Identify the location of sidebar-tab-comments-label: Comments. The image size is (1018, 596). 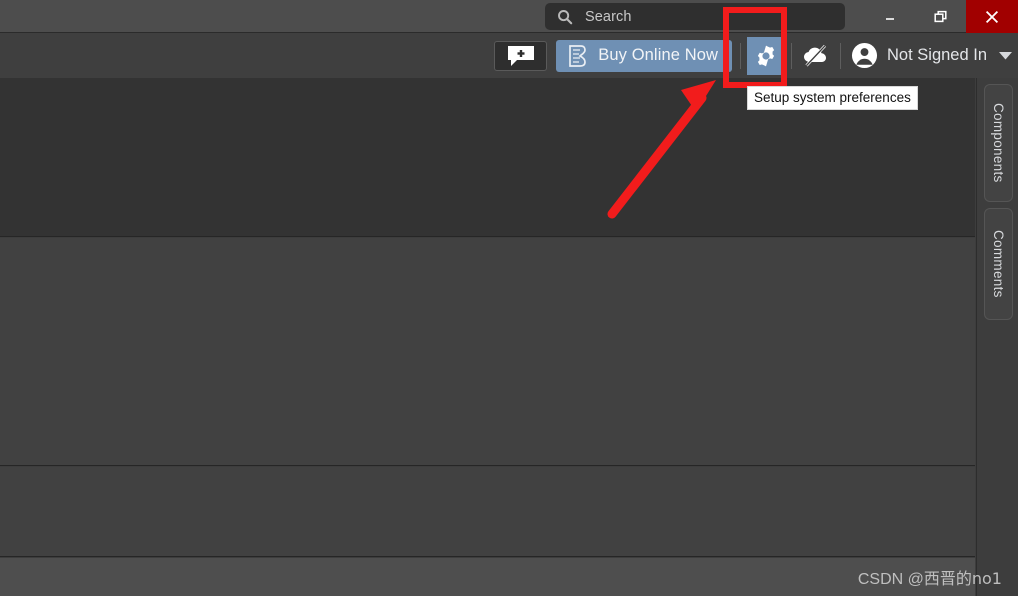
(998, 264).